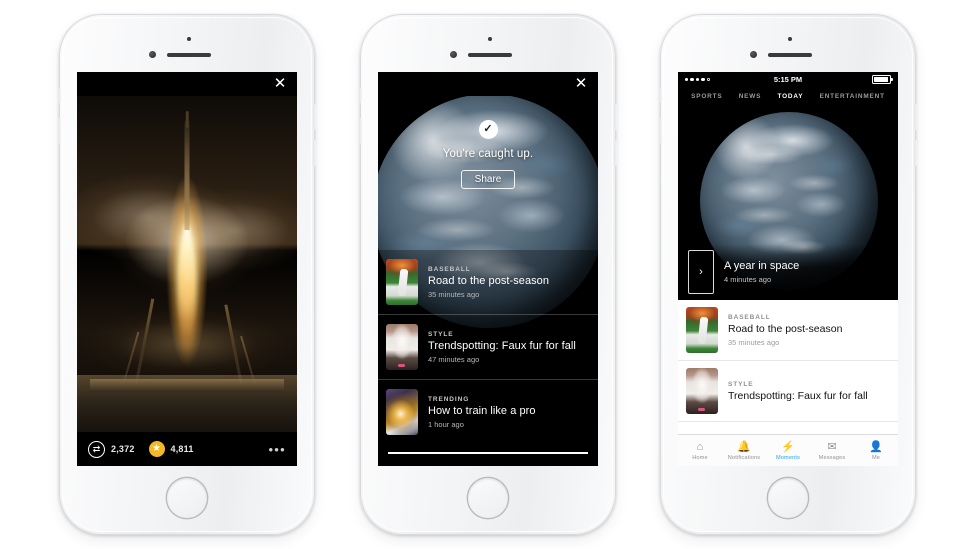  What do you see at coordinates (488, 179) in the screenshot?
I see `share-button: Share` at bounding box center [488, 179].